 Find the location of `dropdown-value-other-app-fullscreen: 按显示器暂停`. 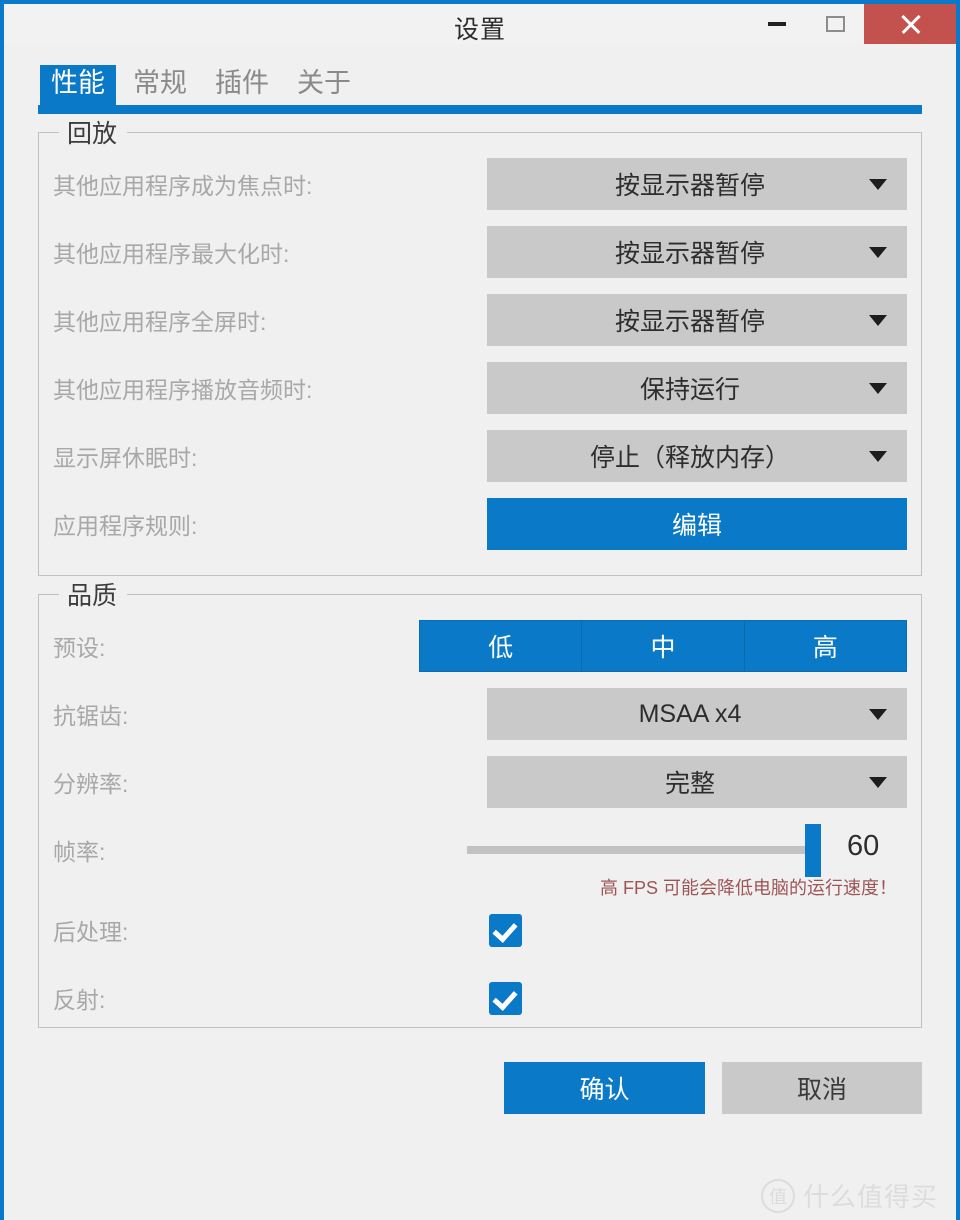

dropdown-value-other-app-fullscreen: 按显示器暂停 is located at coordinates (689, 322).